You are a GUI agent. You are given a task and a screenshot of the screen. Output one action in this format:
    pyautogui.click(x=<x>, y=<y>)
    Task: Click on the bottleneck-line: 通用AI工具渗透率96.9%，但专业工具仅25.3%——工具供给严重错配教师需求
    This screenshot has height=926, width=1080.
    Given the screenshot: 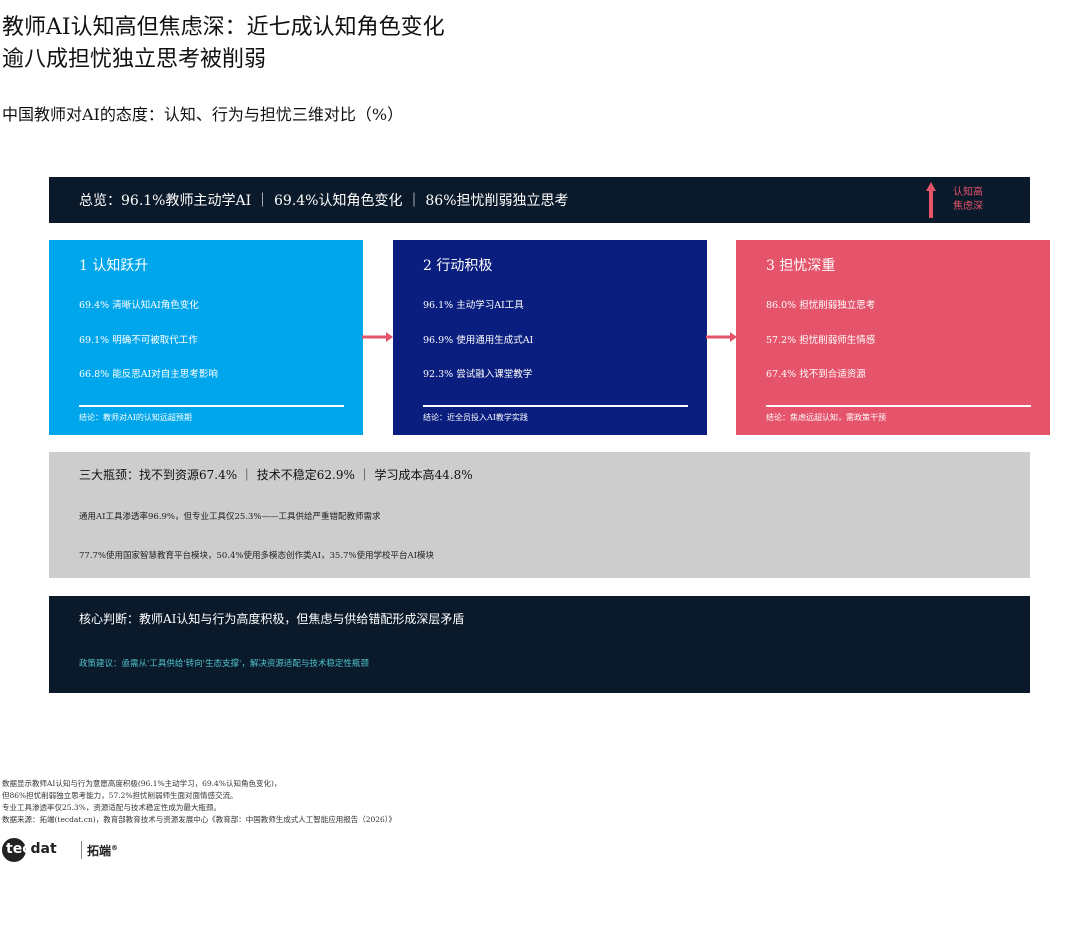 What is the action you would take?
    pyautogui.click(x=230, y=517)
    